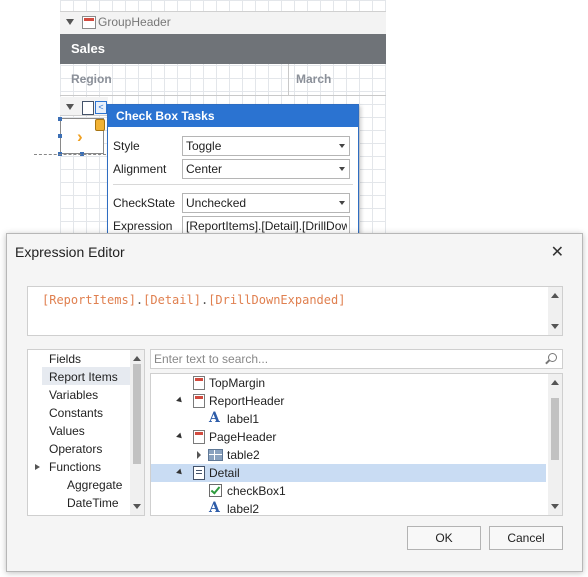 The image size is (588, 577). I want to click on alignment-combo: Center, so click(266, 169).